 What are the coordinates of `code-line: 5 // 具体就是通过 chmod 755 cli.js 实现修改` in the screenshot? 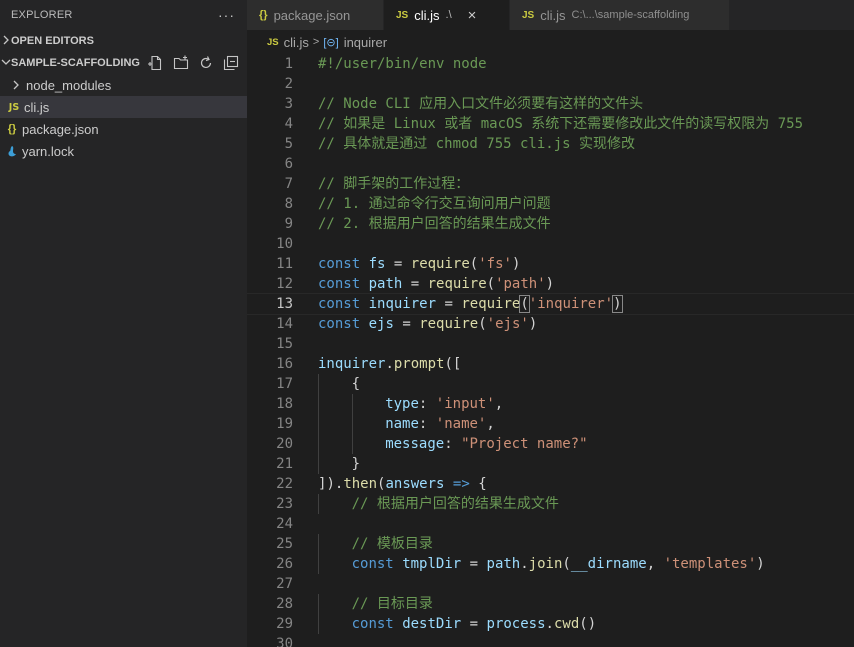 It's located at (550, 144).